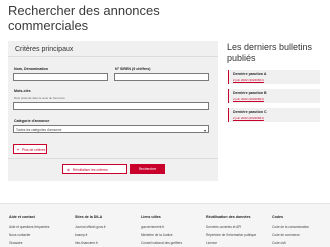 The width and height of the screenshot is (330, 247). What do you see at coordinates (89, 217) in the screenshot?
I see `footer-heading: Sites de la DILA` at bounding box center [89, 217].